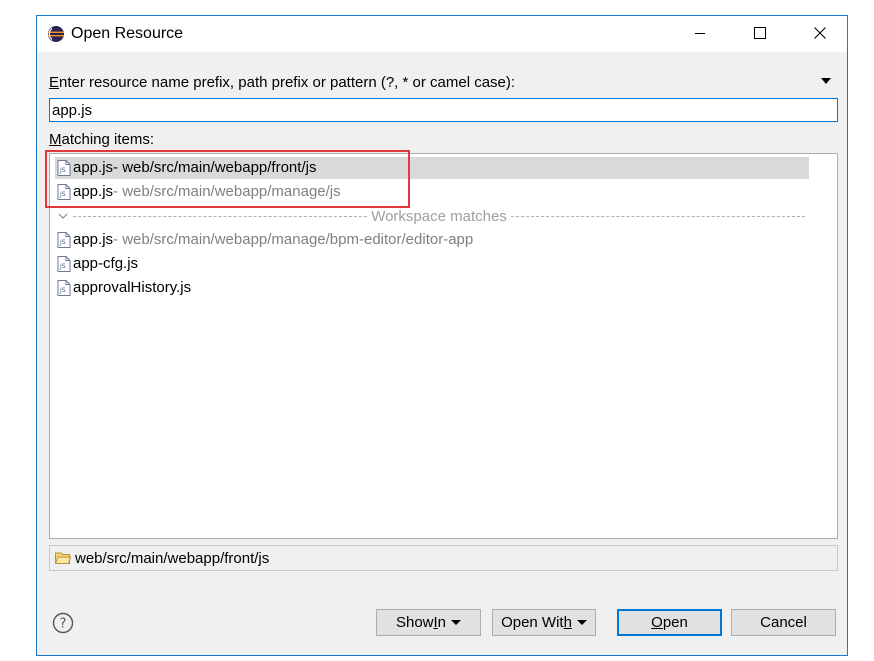 Image resolution: width=874 pixels, height=661 pixels. I want to click on selected-path: web/src/main/webapp/front/js, so click(172, 558).